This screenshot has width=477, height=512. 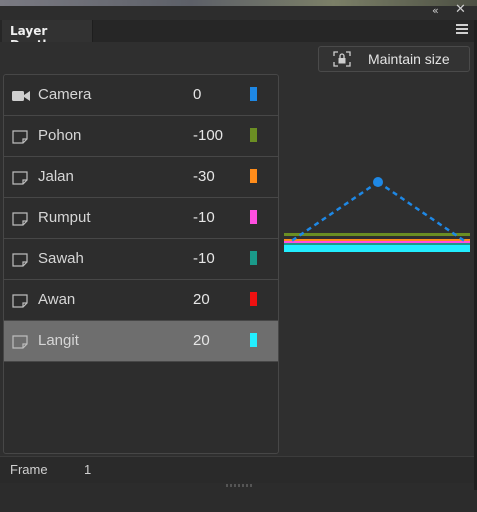 What do you see at coordinates (377, 234) in the screenshot?
I see `pohon-depth-line` at bounding box center [377, 234].